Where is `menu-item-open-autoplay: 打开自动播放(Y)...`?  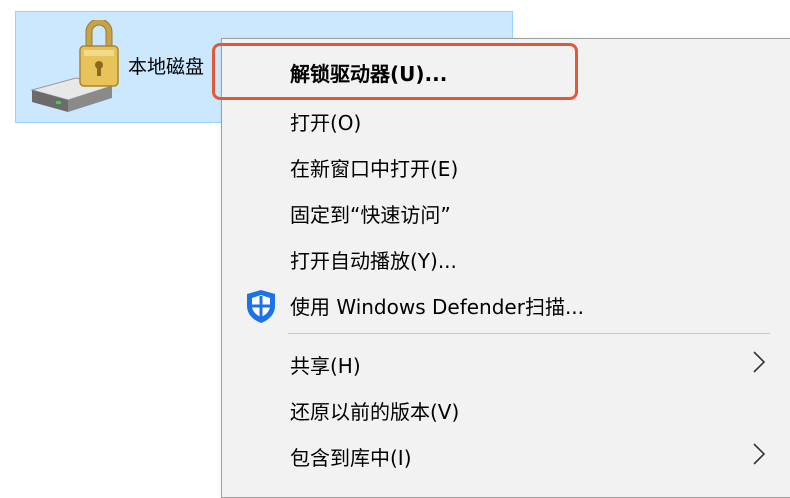 menu-item-open-autoplay: 打开自动播放(Y)... is located at coordinates (506, 258).